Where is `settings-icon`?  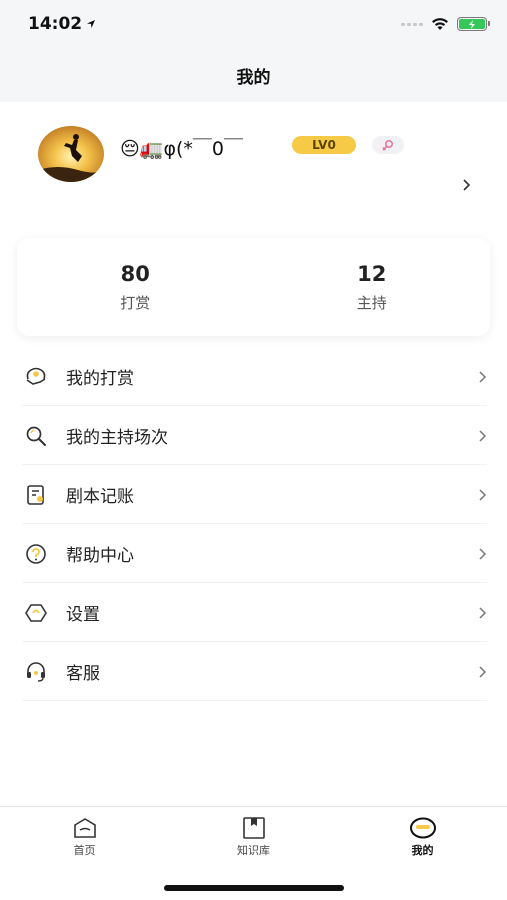
settings-icon is located at coordinates (36, 613).